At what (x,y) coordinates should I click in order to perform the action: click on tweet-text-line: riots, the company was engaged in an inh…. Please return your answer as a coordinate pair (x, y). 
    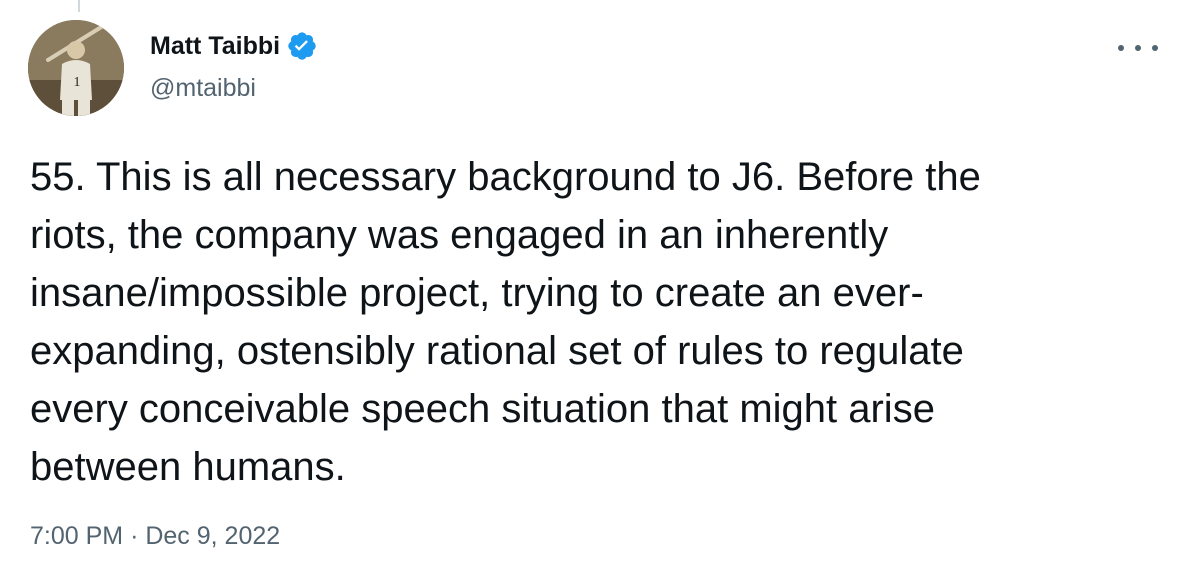
    Looking at the image, I should click on (459, 235).